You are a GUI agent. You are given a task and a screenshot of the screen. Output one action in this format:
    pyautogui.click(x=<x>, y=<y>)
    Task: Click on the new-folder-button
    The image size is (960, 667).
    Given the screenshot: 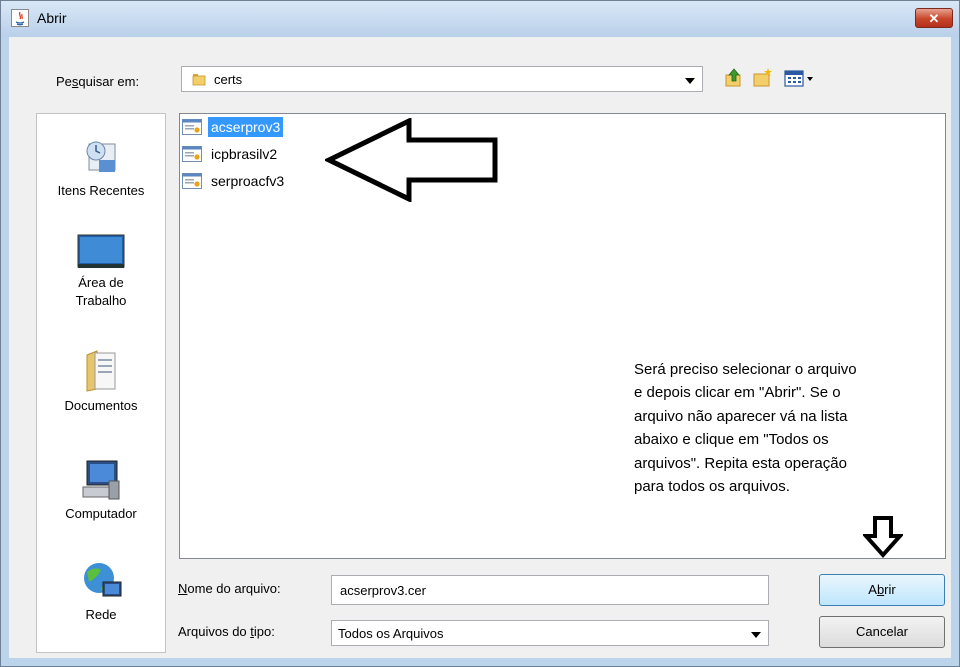 What is the action you would take?
    pyautogui.click(x=762, y=78)
    